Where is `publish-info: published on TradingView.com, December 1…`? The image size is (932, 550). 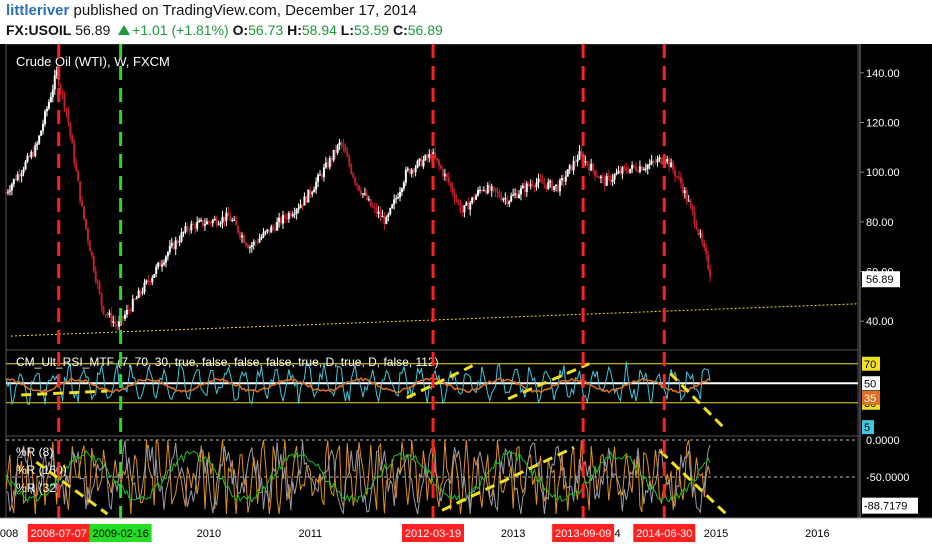
publish-info: published on TradingView.com, December 1… is located at coordinates (245, 10).